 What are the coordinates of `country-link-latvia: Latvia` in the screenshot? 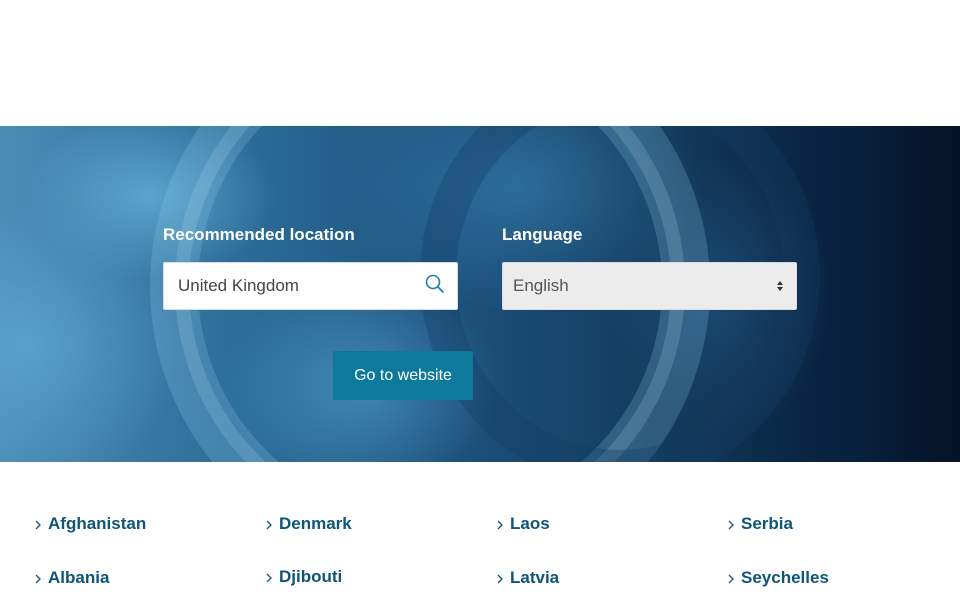 It's located at (527, 578).